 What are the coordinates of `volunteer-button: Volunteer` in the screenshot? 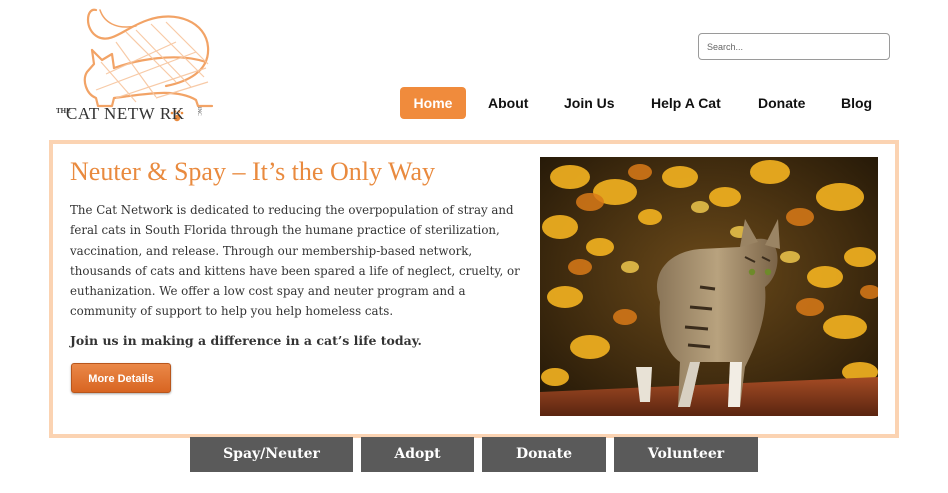 It's located at (686, 454).